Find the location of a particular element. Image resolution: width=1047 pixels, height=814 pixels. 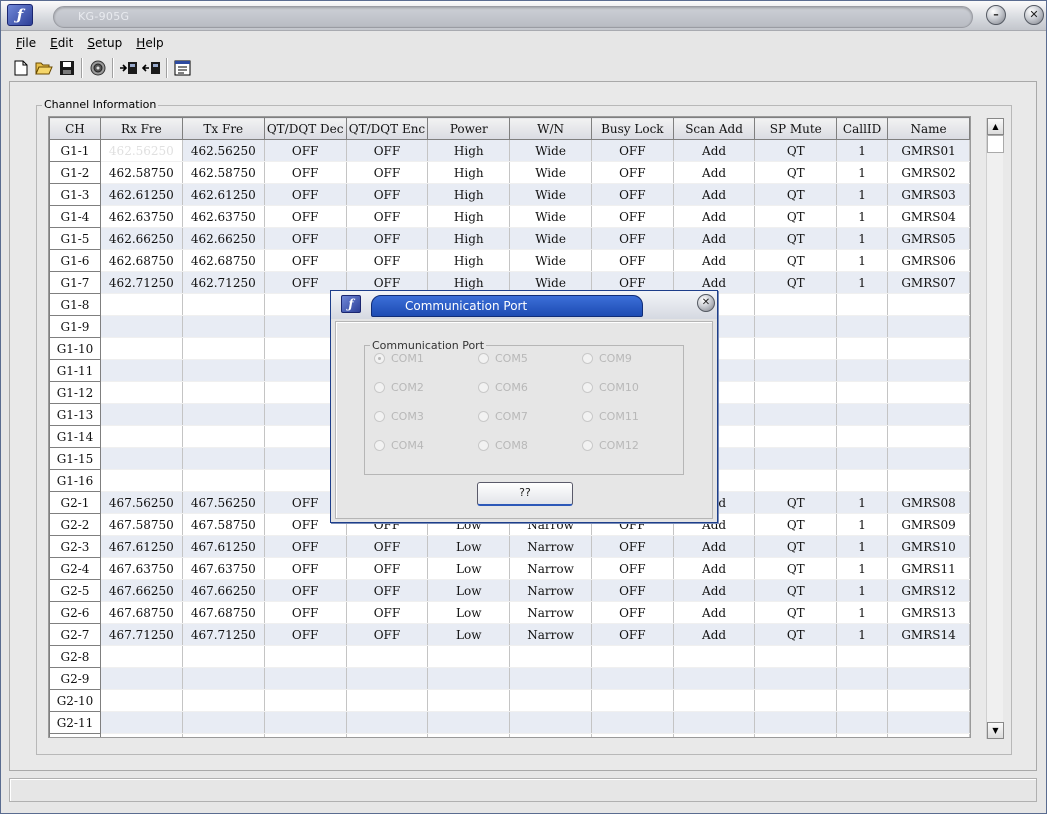

table-cell: 462.63750 is located at coordinates (141, 216).